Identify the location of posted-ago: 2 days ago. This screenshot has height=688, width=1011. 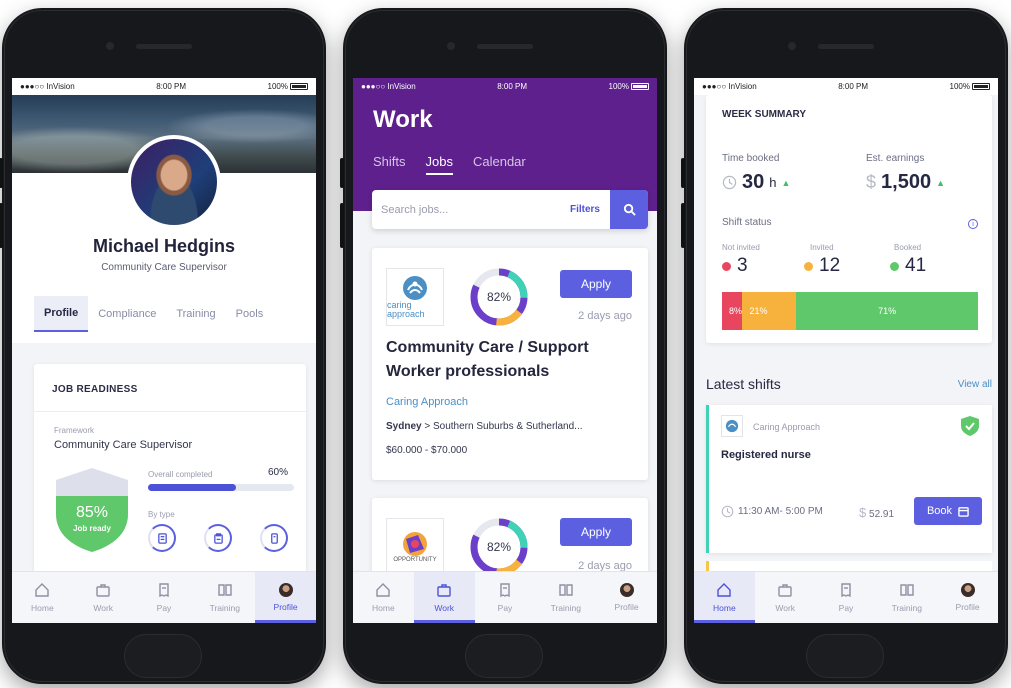
(605, 316).